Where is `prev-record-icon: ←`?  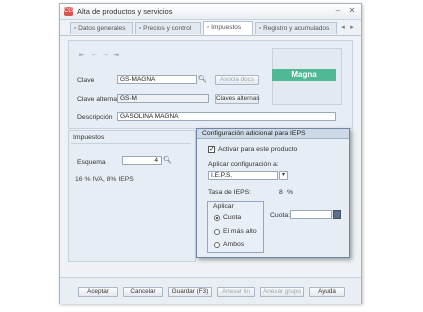 prev-record-icon: ← is located at coordinates (94, 54).